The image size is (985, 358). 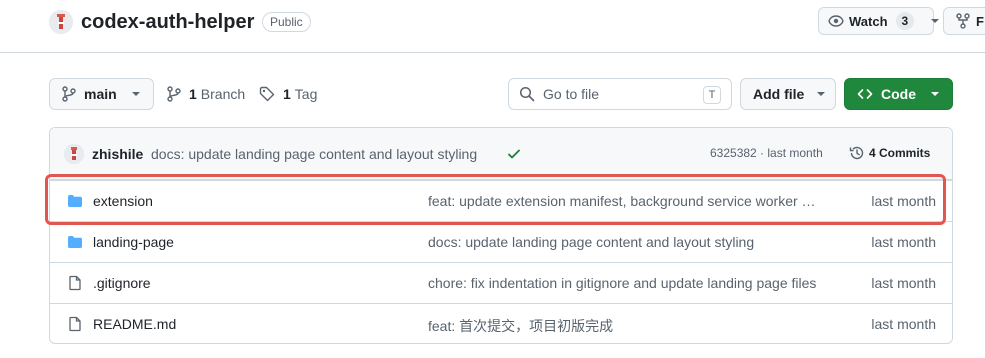 I want to click on commits-label: 4 Commits, so click(x=900, y=153).